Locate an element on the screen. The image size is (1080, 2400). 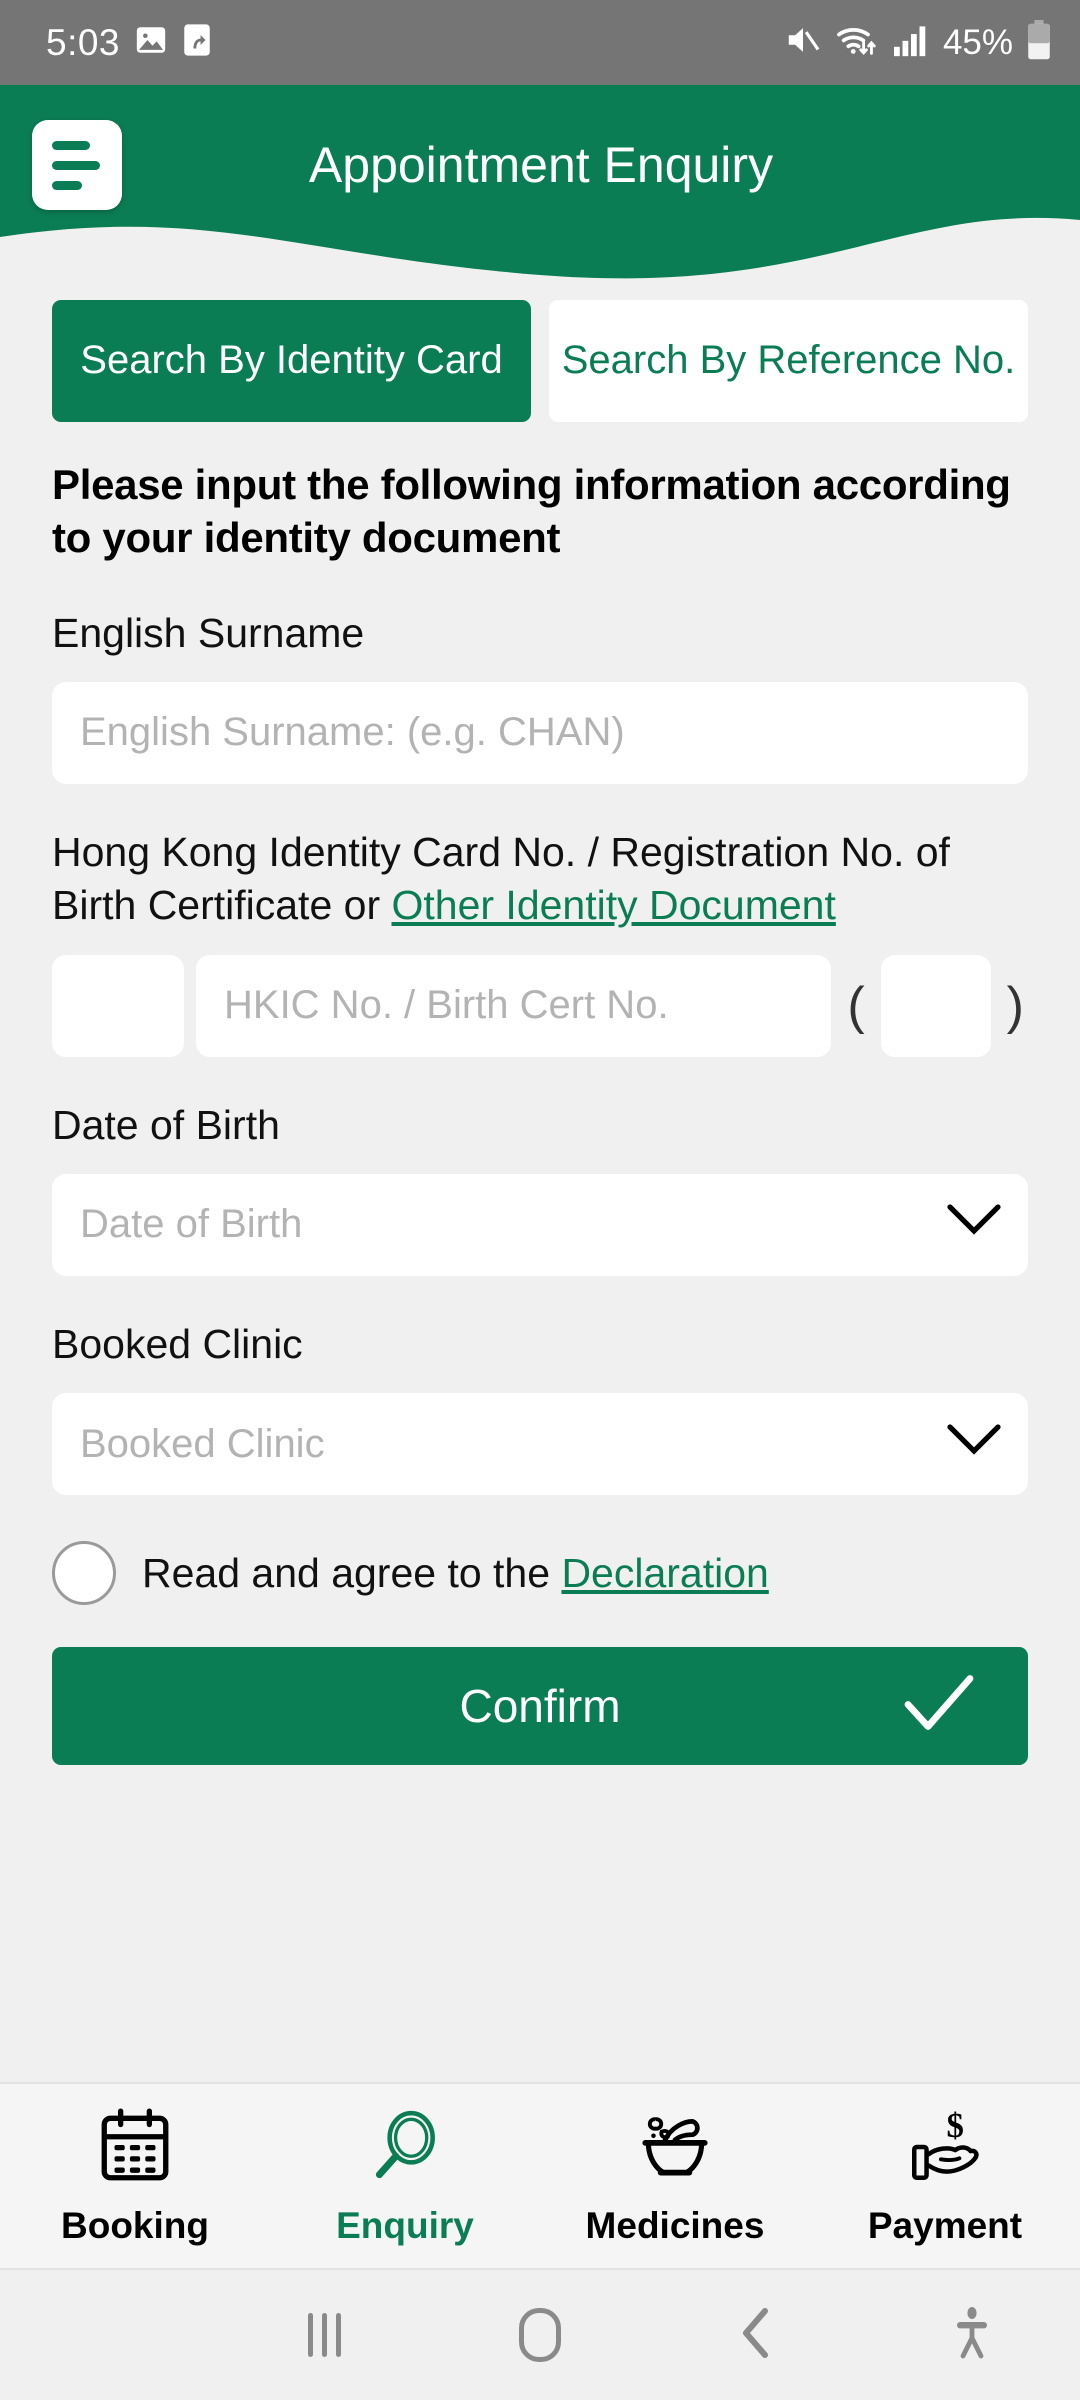
other-identity-document-link: Other Identity Document is located at coordinates (614, 905).